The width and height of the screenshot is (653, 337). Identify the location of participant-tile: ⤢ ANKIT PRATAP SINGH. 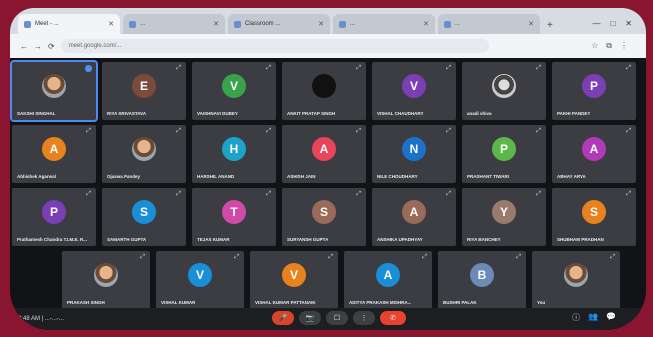
(324, 91).